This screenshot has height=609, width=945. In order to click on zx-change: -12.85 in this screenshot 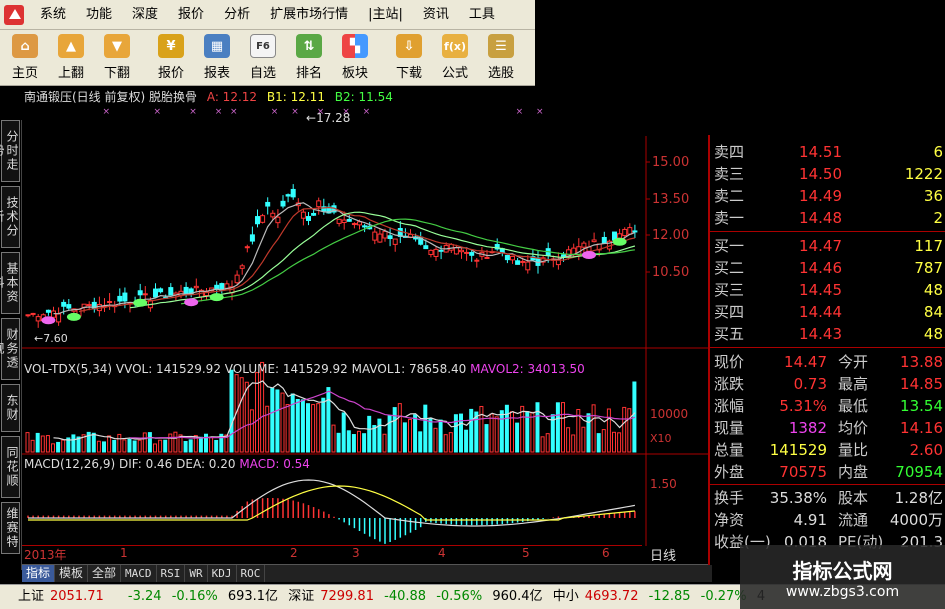, I will do `click(669, 596)`.